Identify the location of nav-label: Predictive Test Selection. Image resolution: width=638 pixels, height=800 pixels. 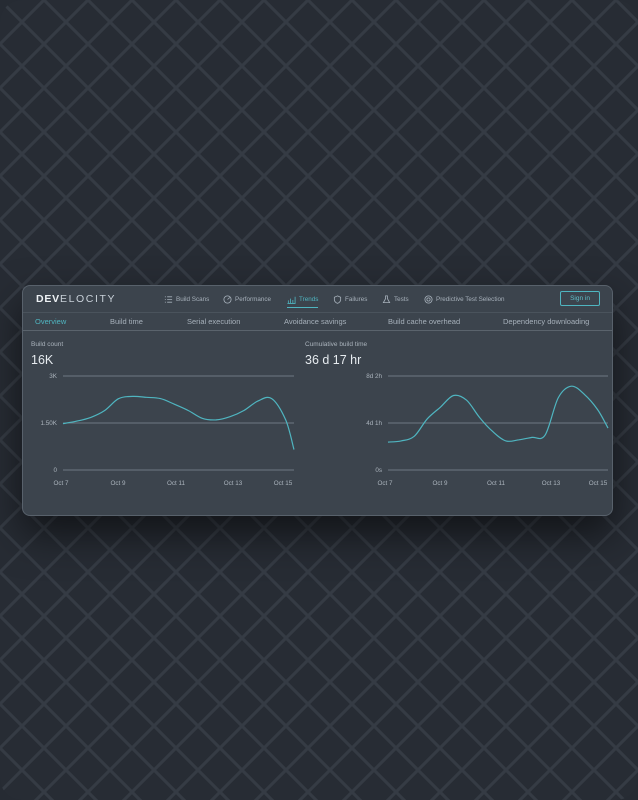
(470, 299).